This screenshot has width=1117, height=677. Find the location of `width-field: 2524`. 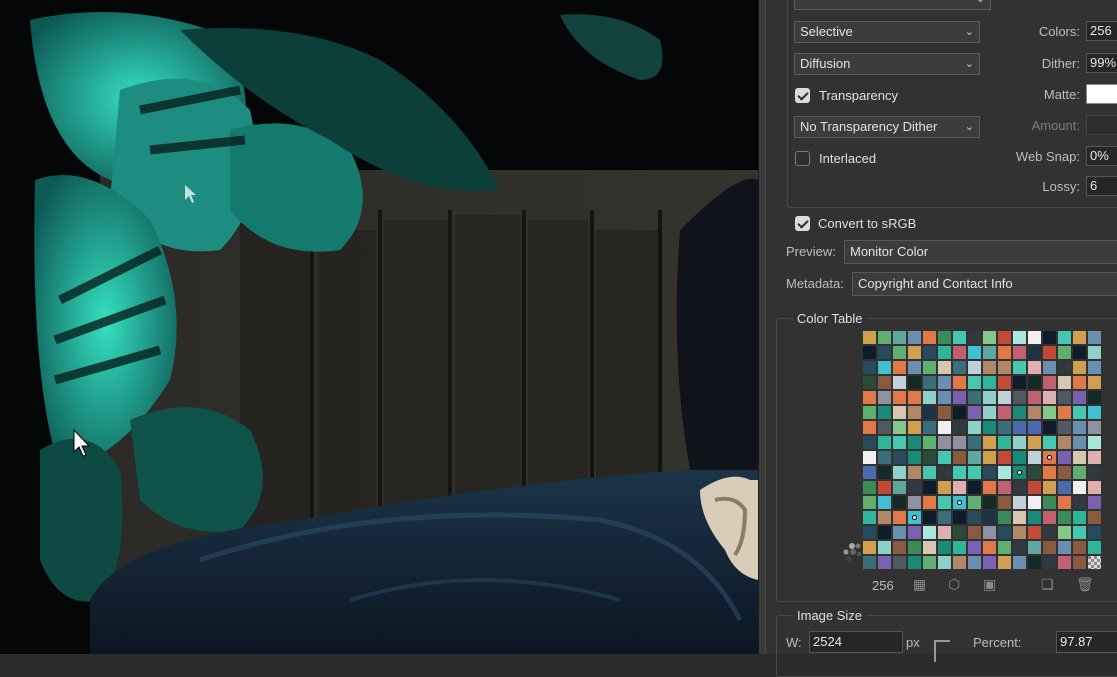

width-field: 2524 is located at coordinates (856, 642).